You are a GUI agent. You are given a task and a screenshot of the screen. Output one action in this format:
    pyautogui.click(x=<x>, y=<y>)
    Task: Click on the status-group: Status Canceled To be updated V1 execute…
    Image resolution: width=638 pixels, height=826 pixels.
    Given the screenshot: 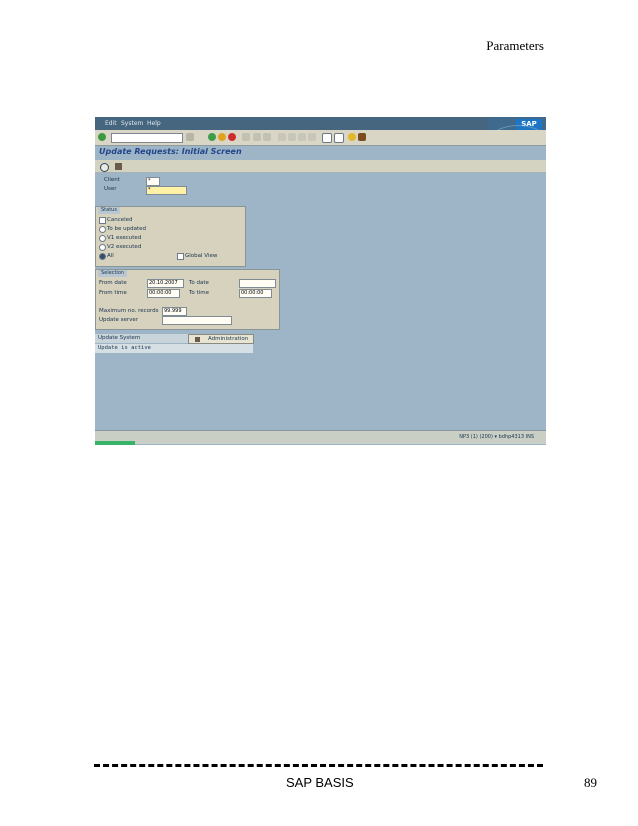 What is the action you would take?
    pyautogui.click(x=170, y=236)
    